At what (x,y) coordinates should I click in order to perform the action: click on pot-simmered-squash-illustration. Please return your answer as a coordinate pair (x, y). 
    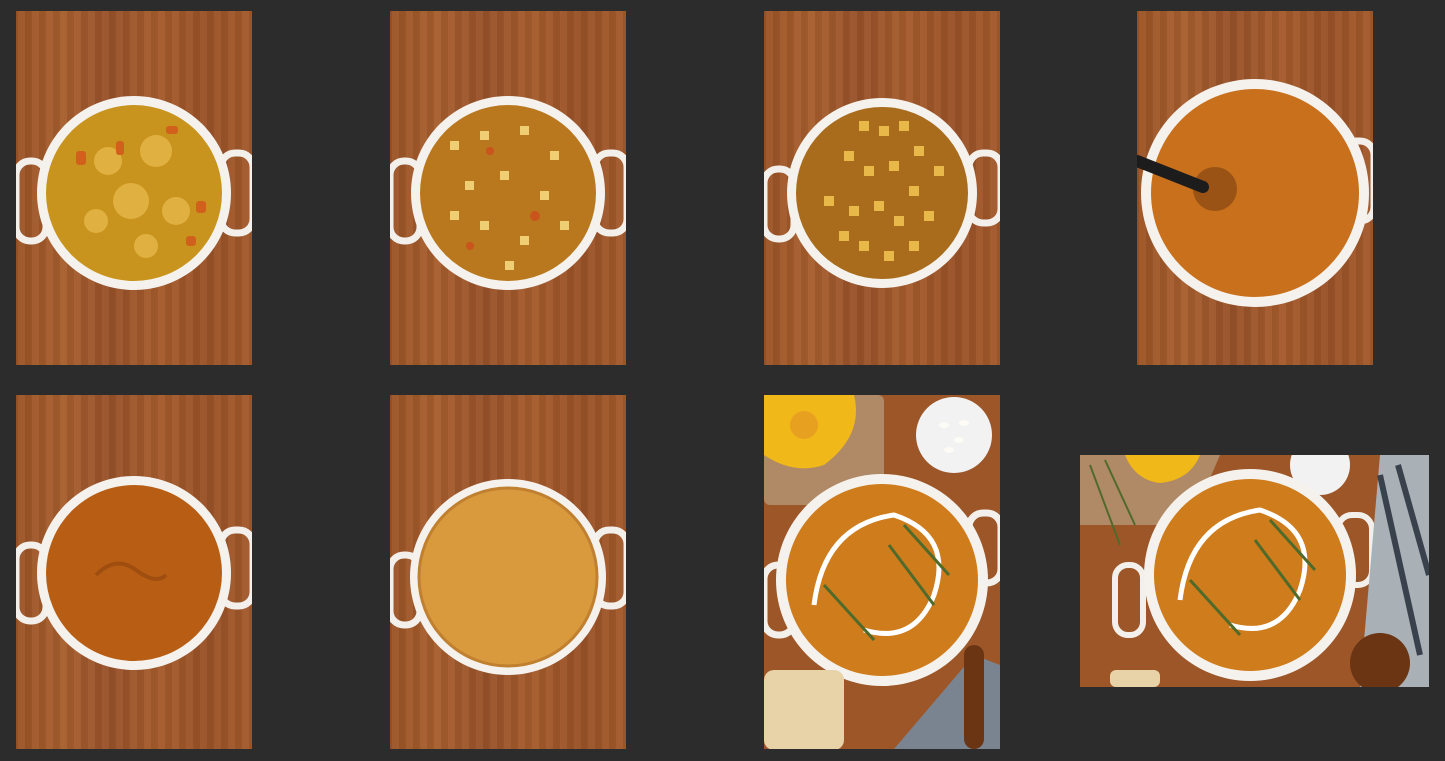
    Looking at the image, I should click on (882, 193).